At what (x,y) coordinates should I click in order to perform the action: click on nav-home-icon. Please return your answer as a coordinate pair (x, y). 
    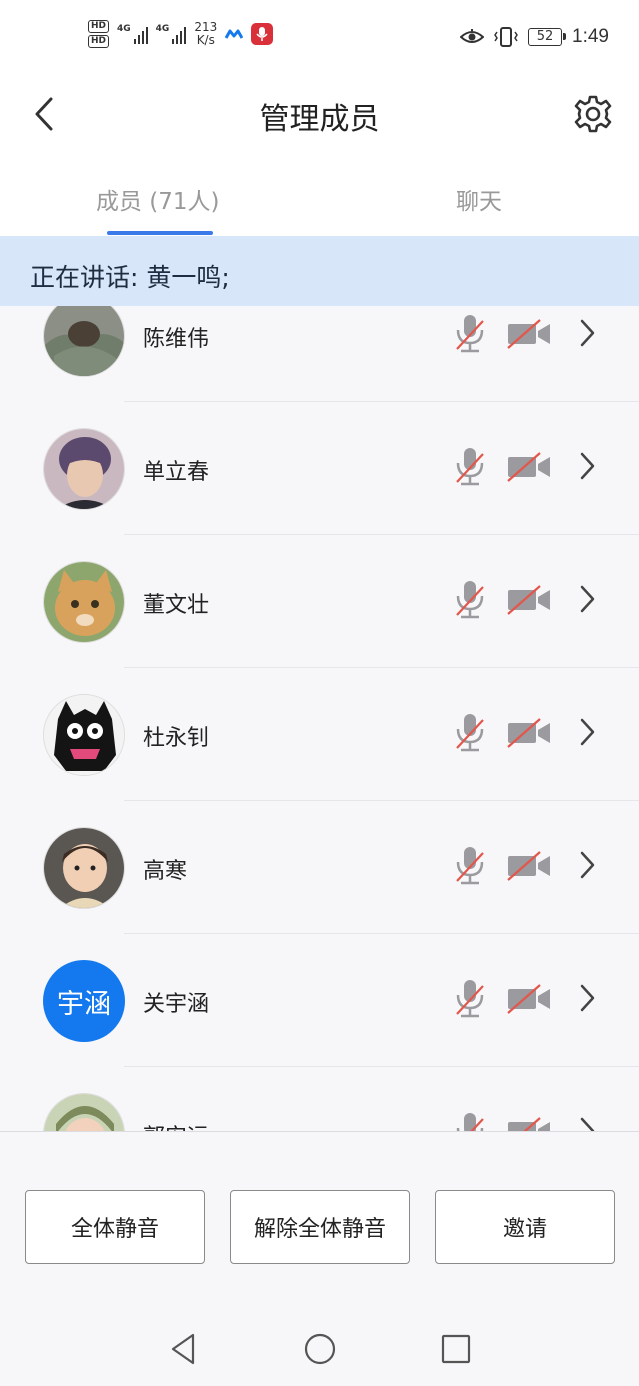
    Looking at the image, I should click on (320, 1349).